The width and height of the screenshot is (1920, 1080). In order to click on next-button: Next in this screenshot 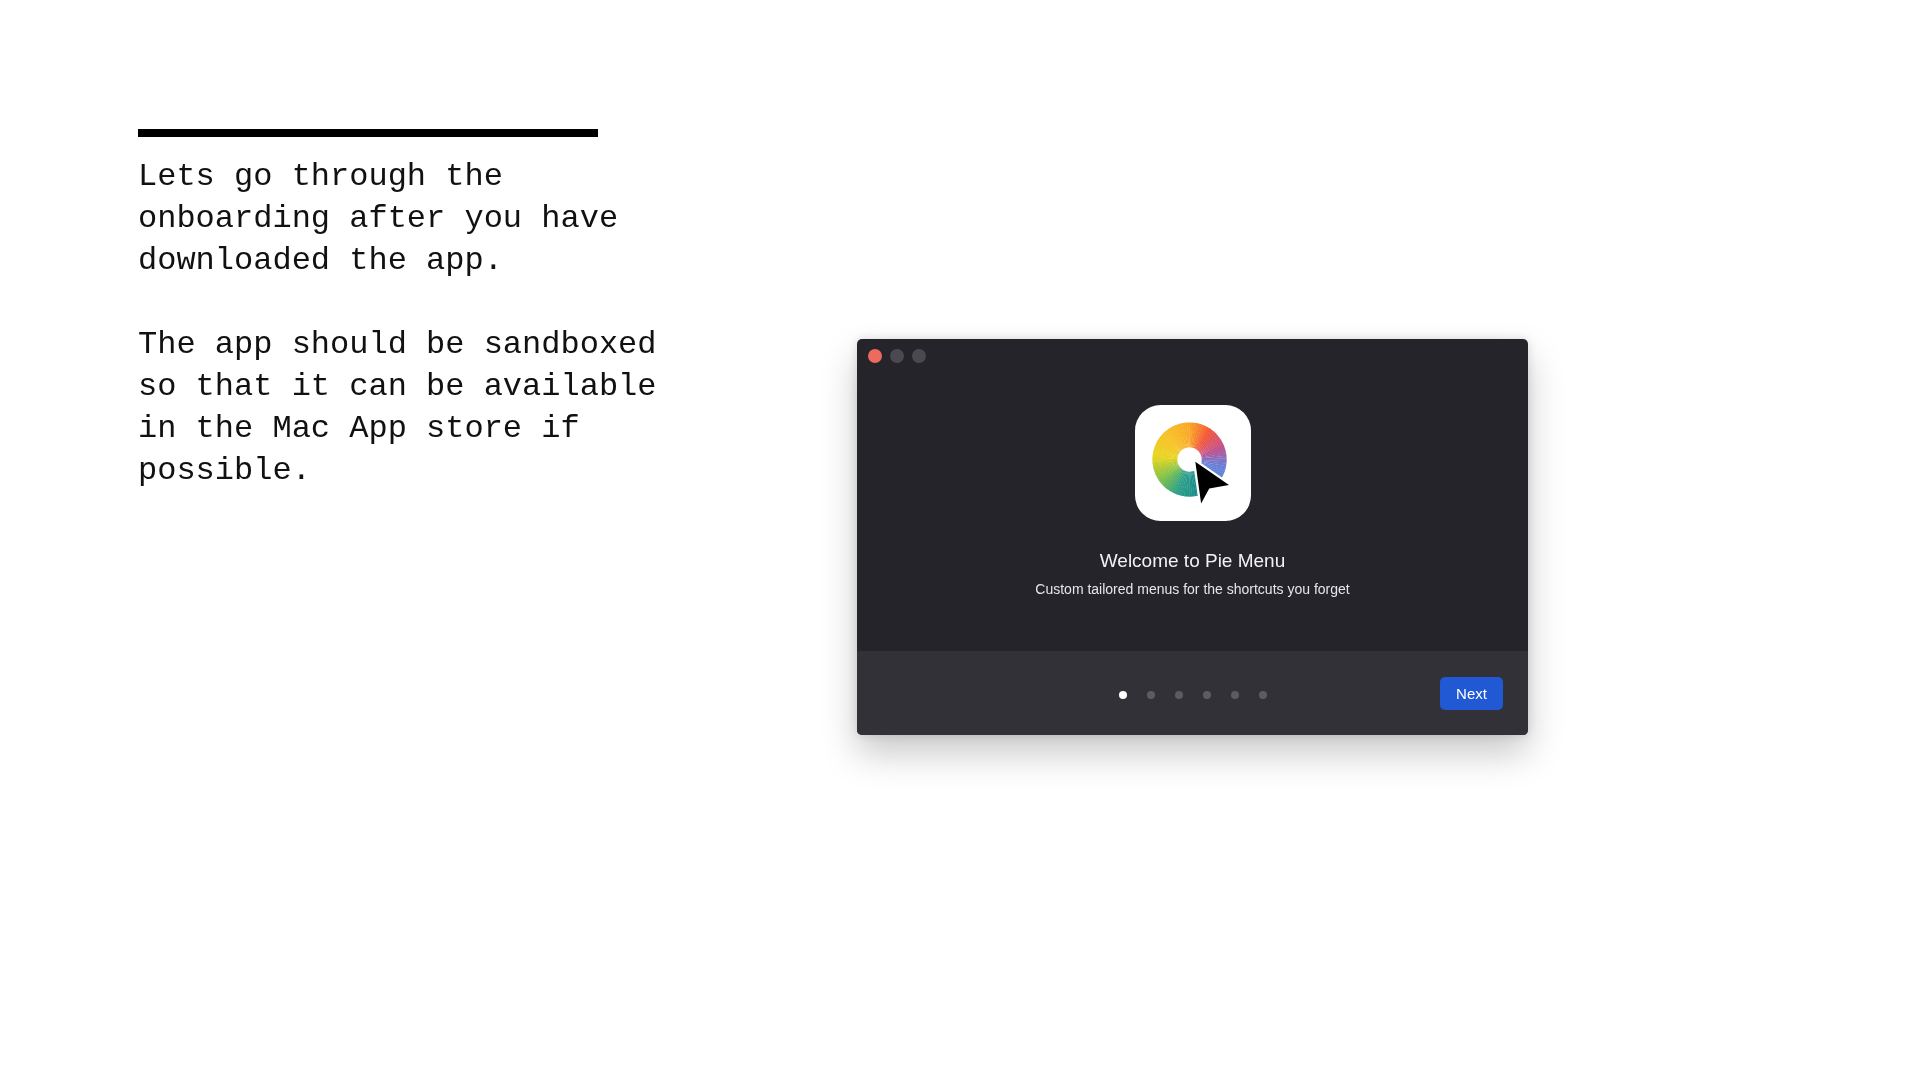, I will do `click(1471, 693)`.